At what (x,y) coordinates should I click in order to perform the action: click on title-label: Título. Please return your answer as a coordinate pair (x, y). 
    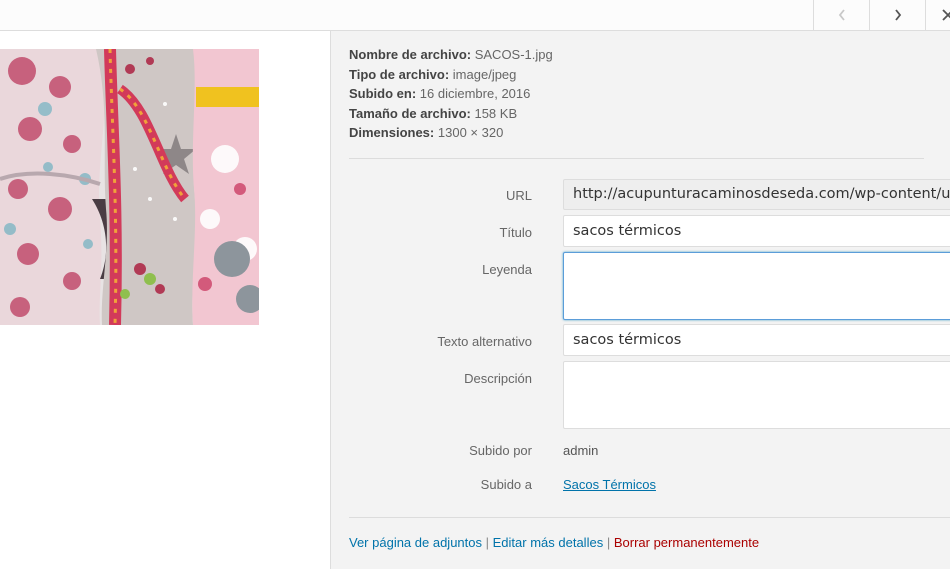
    Looking at the image, I should click on (515, 232).